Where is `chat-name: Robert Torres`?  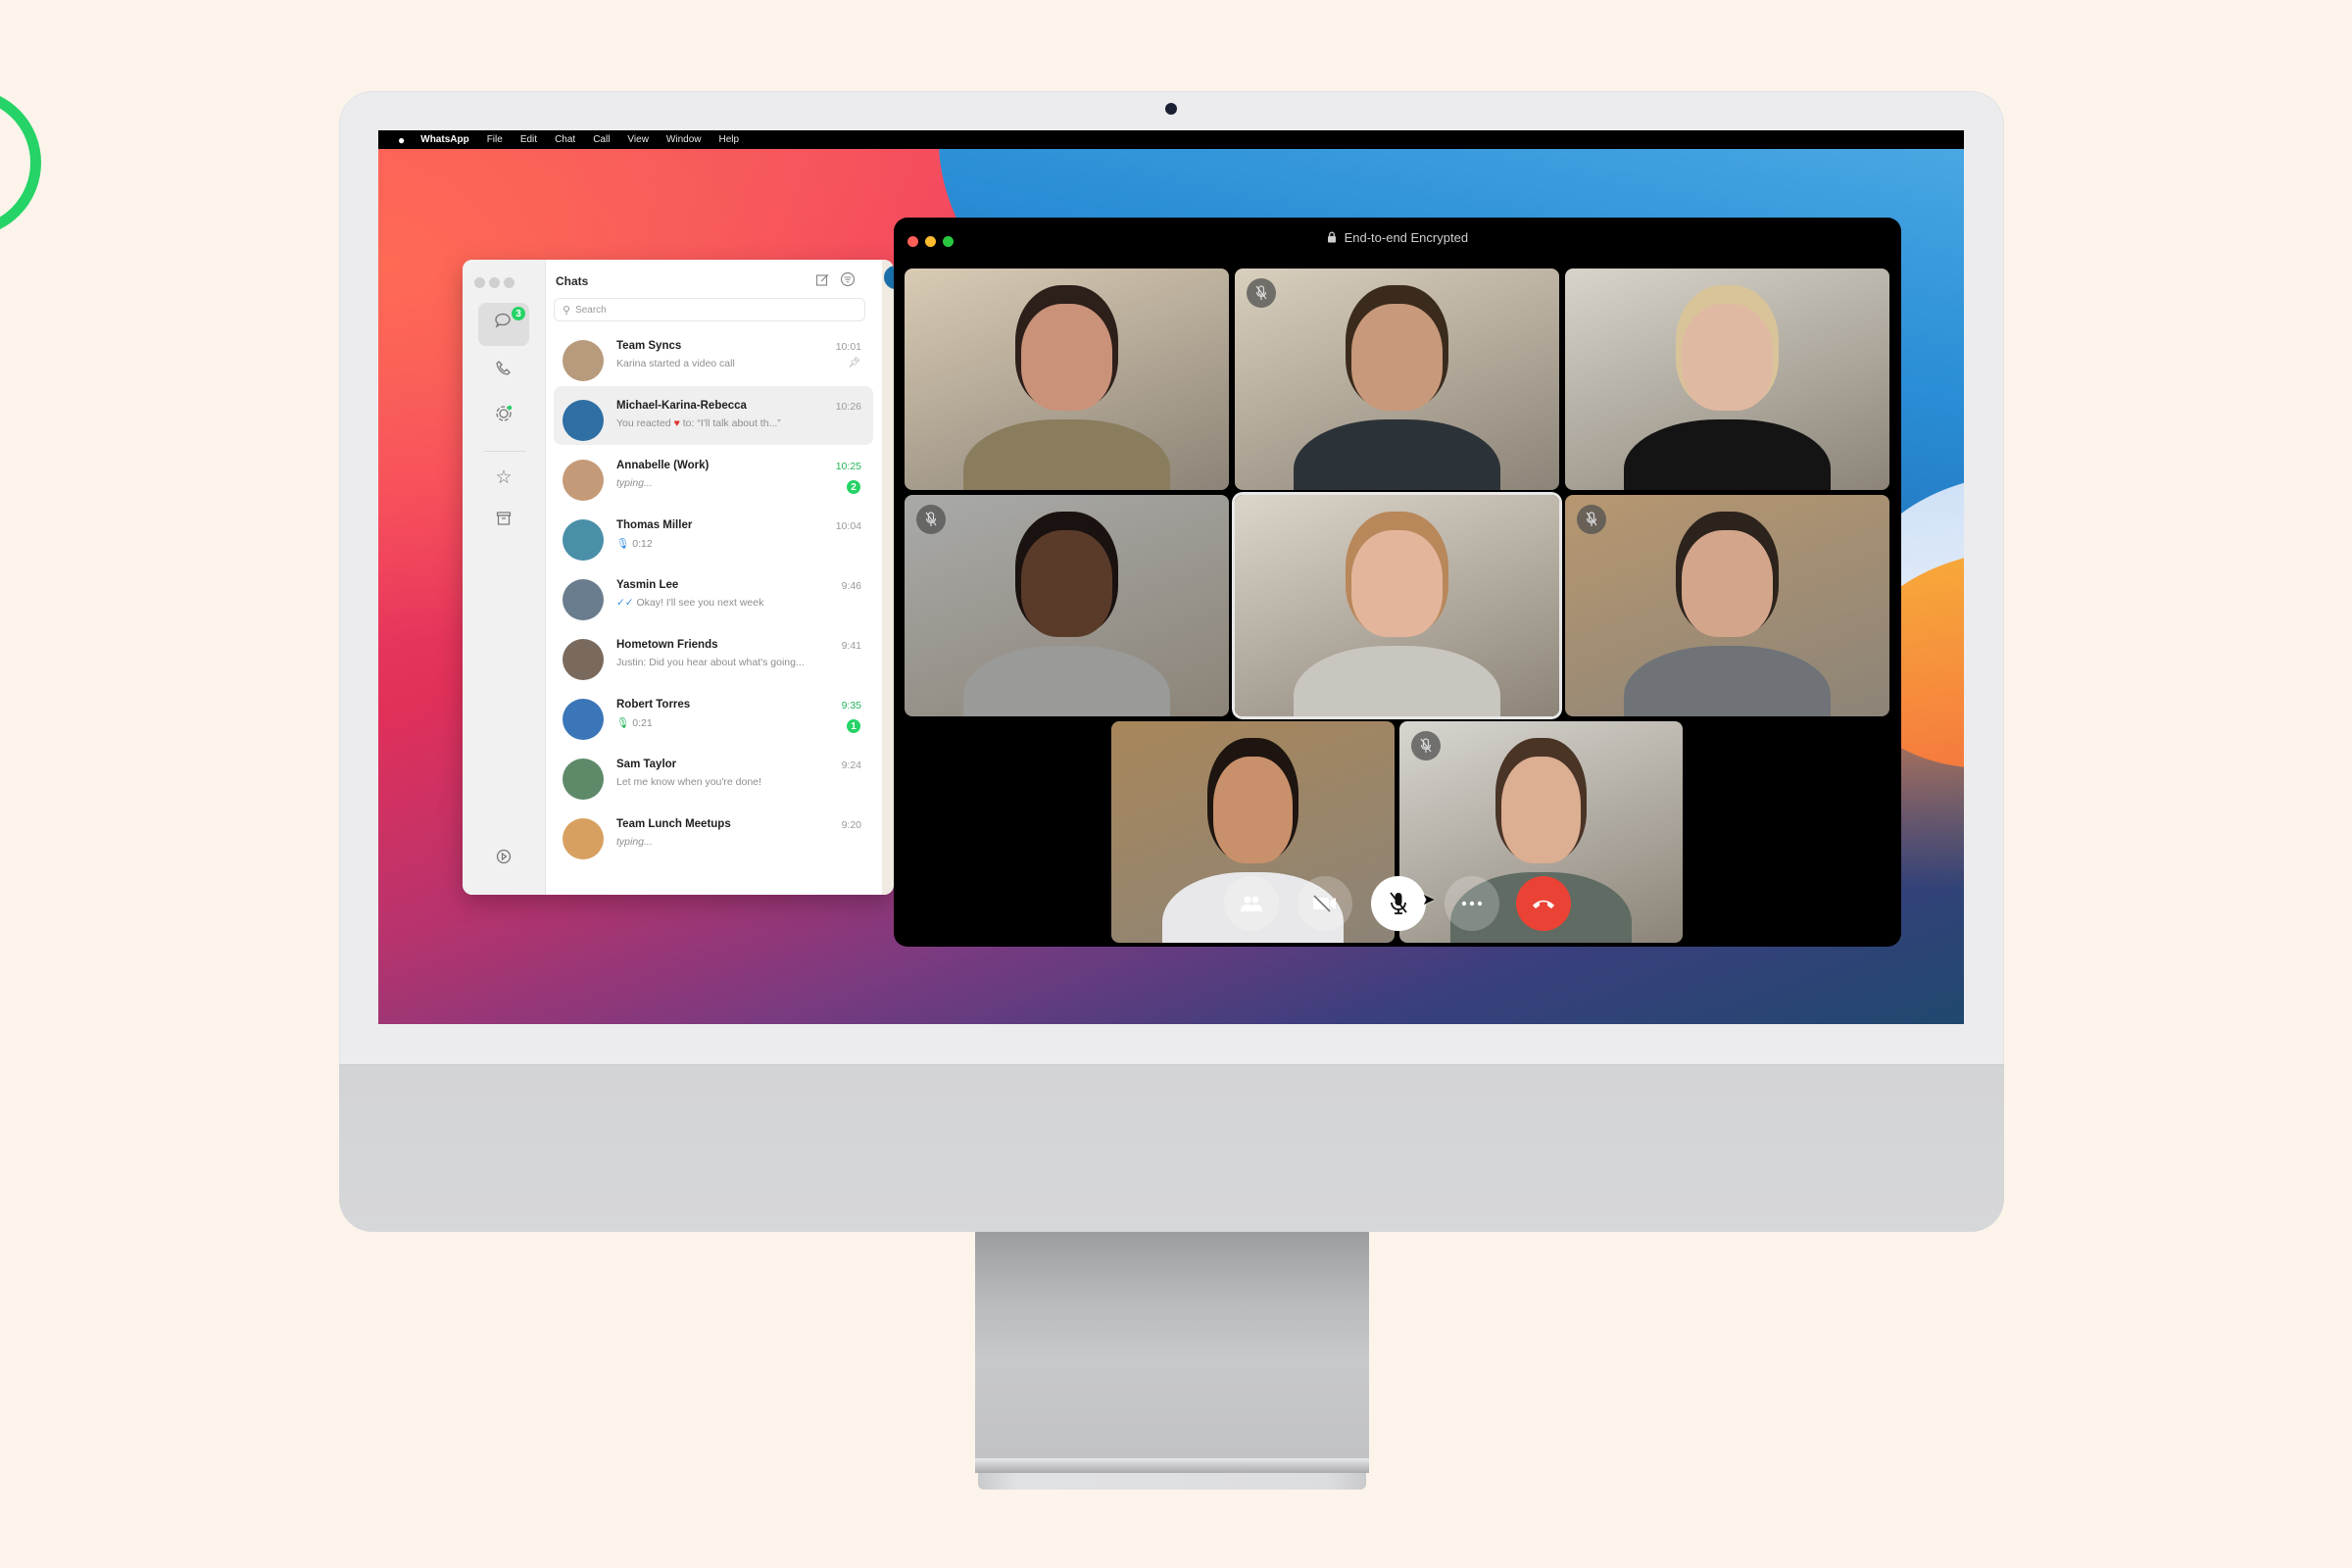 chat-name: Robert Torres is located at coordinates (653, 704).